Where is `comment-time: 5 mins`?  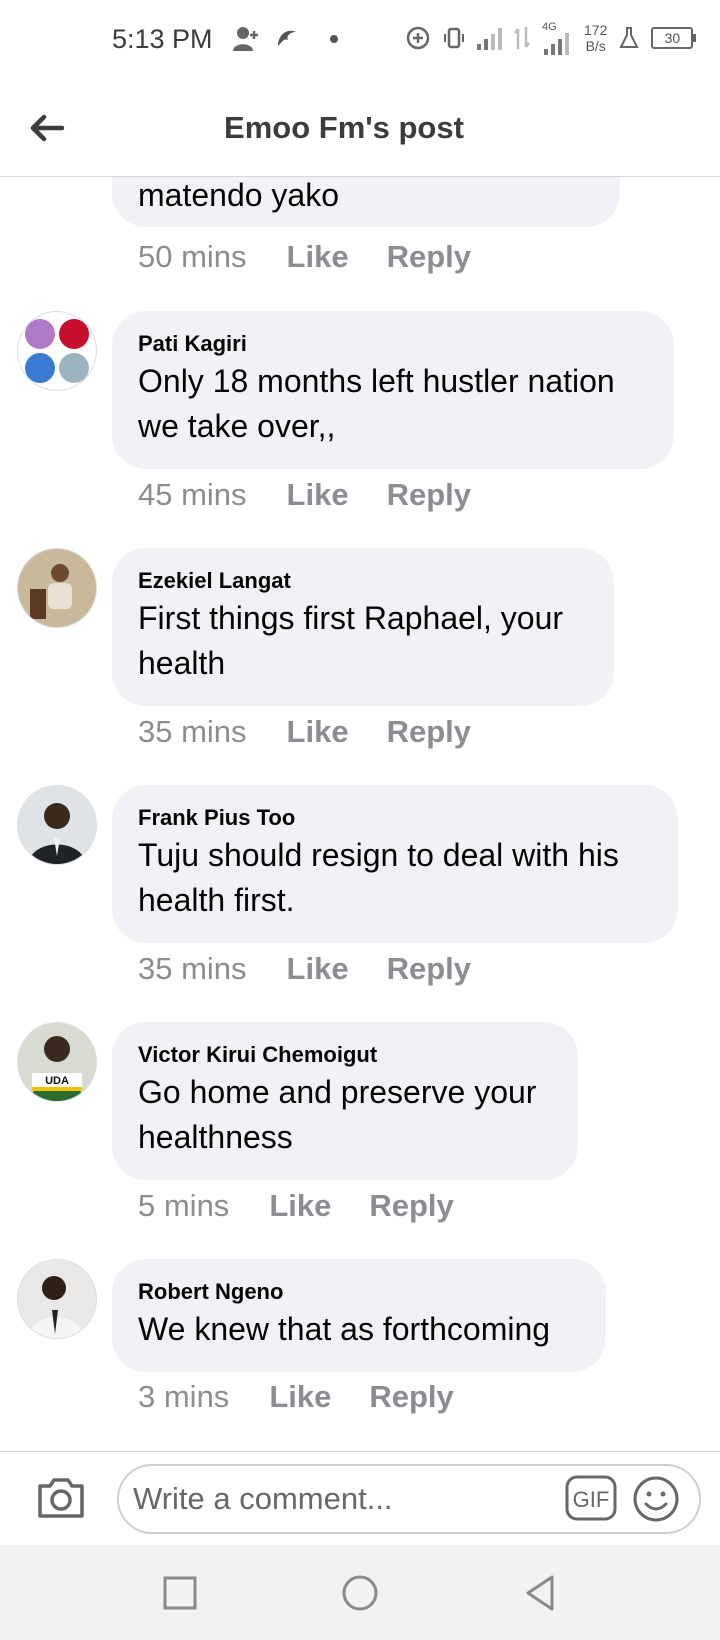
comment-time: 5 mins is located at coordinates (184, 1205).